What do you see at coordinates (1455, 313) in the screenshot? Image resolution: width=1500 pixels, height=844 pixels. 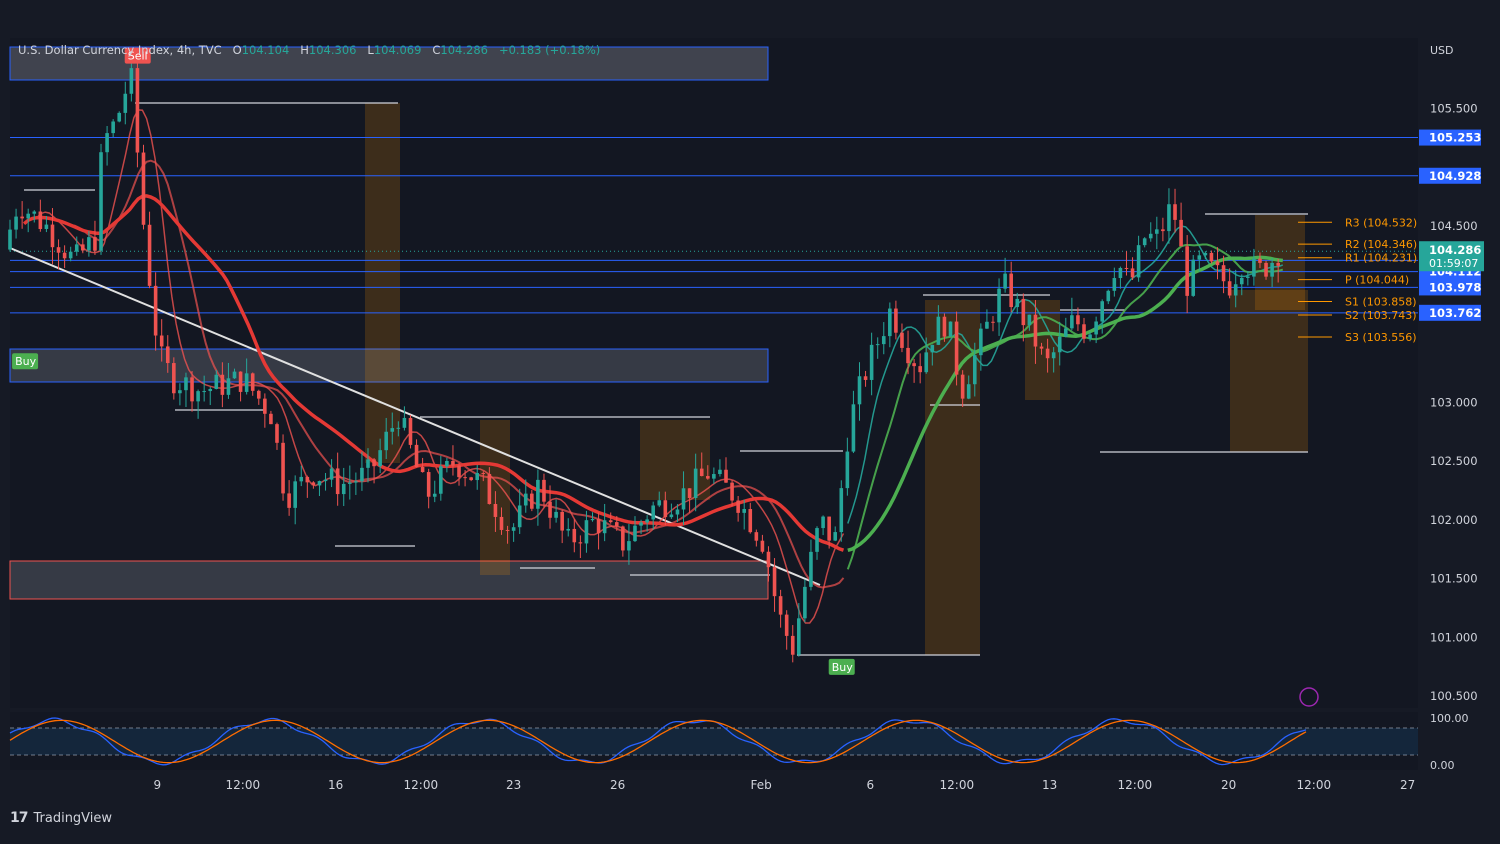 I see `price-badge-label: 103.762` at bounding box center [1455, 313].